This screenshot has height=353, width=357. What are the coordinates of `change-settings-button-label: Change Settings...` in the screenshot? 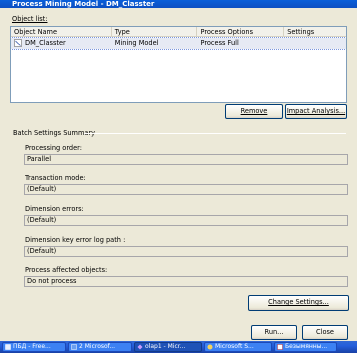 It's located at (298, 302).